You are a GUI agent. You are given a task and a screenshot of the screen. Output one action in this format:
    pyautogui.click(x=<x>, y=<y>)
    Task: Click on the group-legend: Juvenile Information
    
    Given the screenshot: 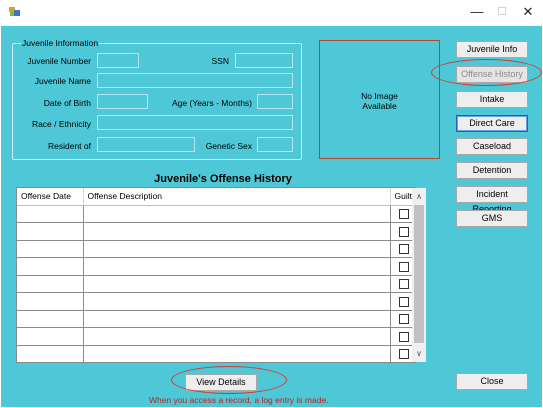 What is the action you would take?
    pyautogui.click(x=60, y=43)
    